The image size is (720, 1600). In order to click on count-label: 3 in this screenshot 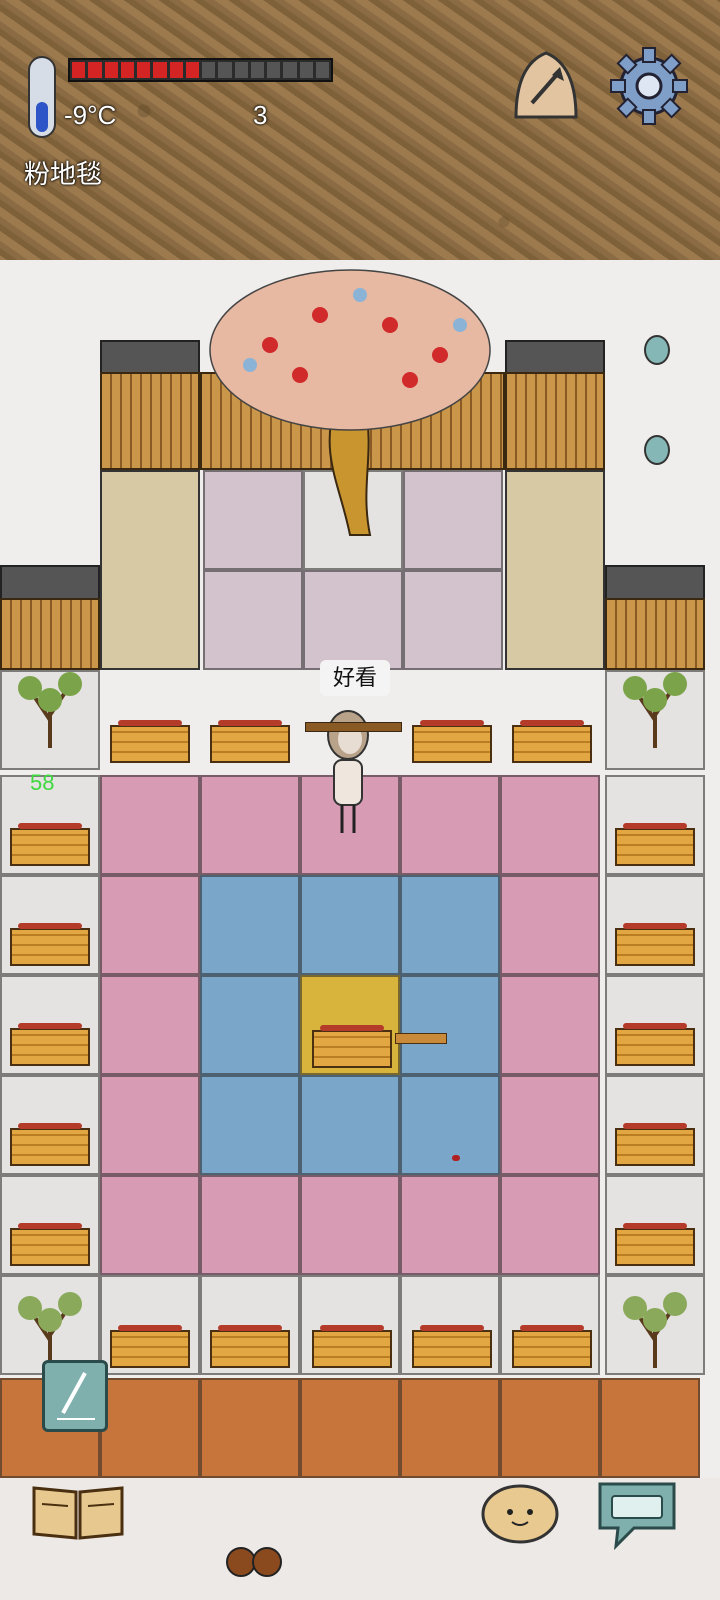, I will do `click(260, 115)`.